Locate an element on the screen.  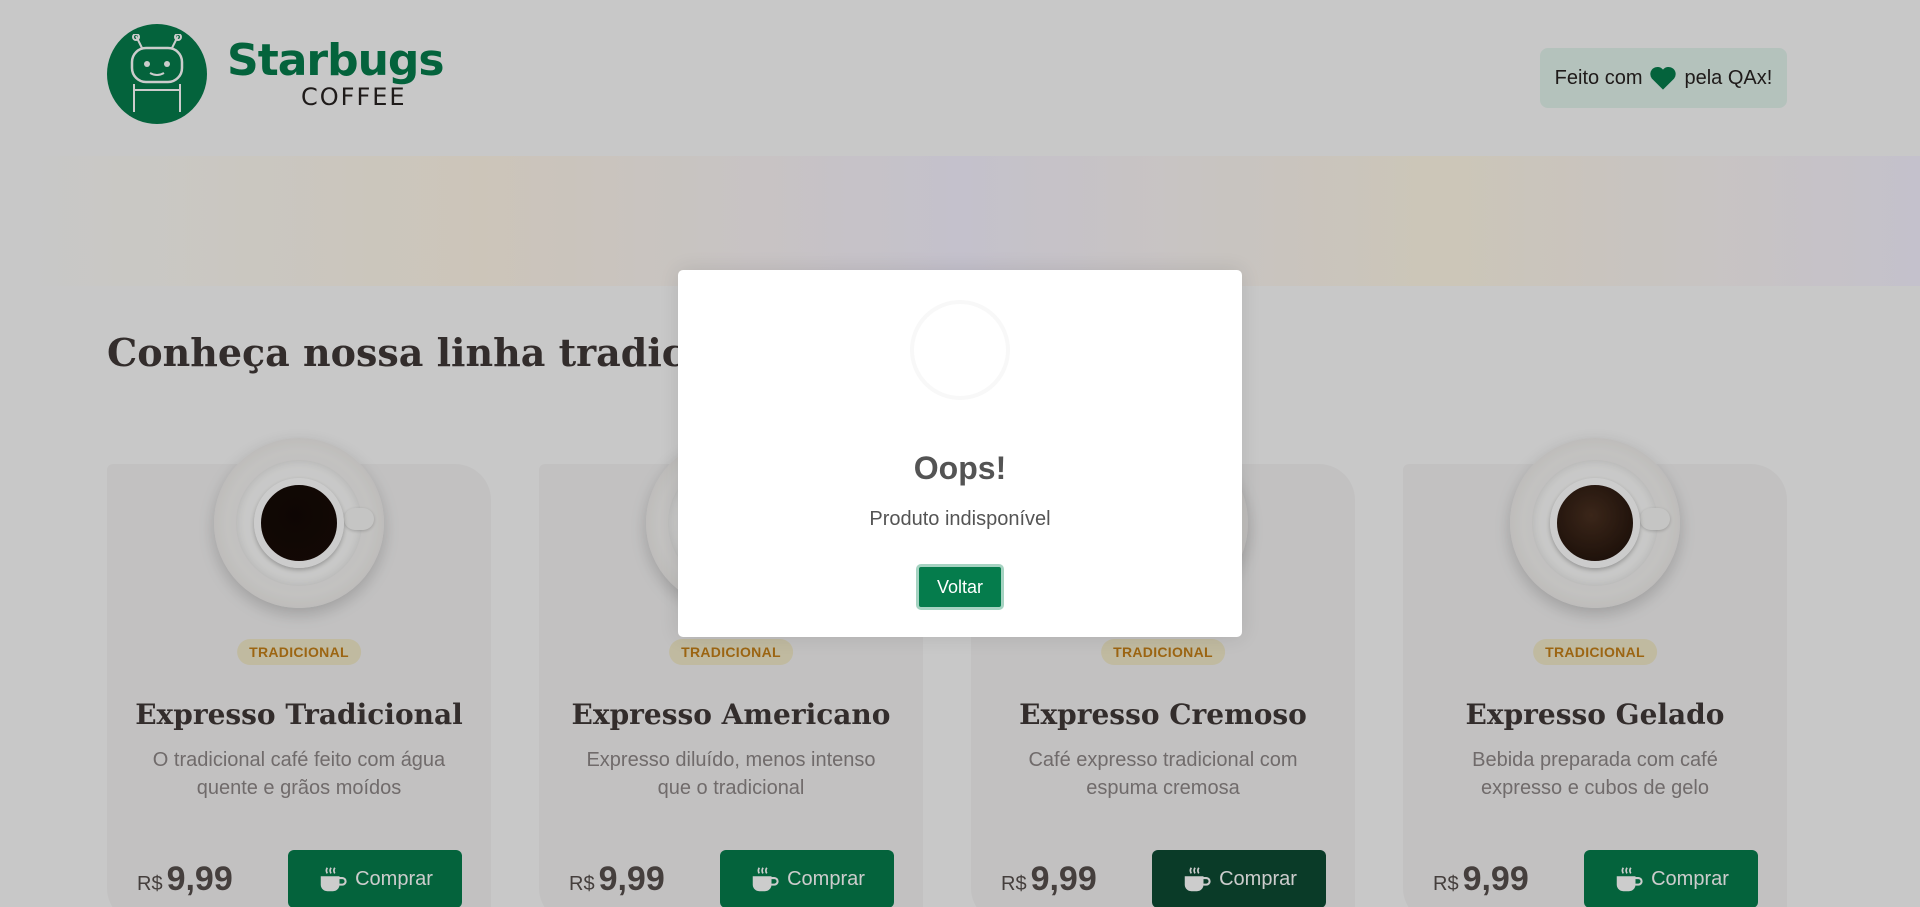
alert-message: Produto indisponível is located at coordinates (960, 519).